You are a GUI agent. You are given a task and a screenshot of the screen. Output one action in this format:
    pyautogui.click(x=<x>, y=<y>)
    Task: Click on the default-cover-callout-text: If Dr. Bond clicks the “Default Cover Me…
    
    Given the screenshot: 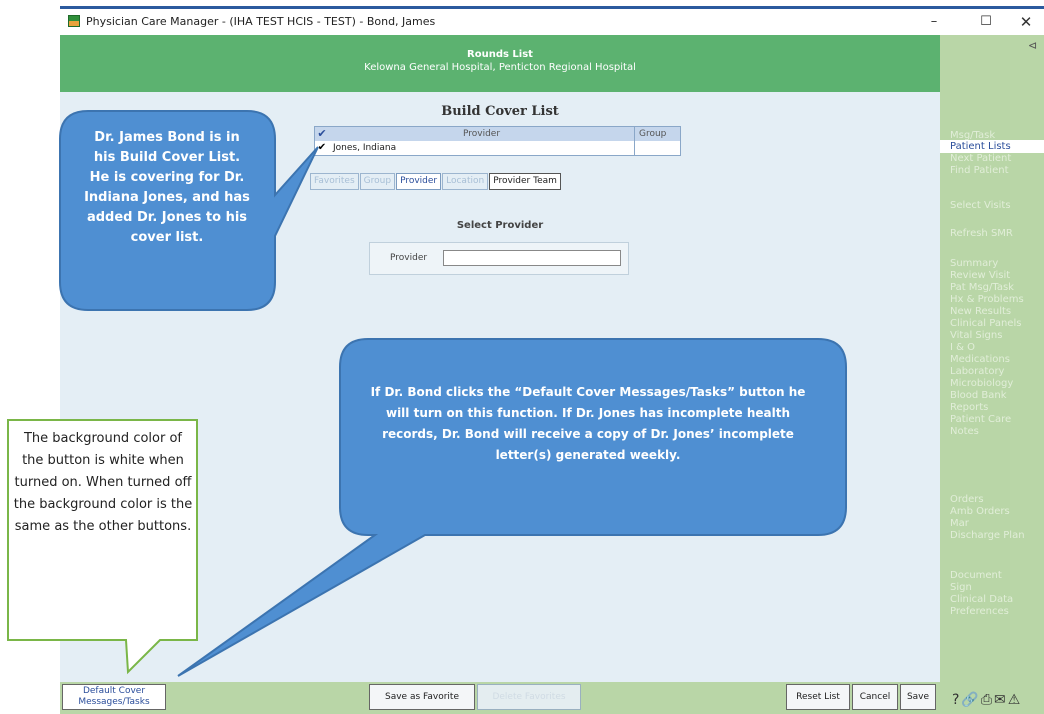 What is the action you would take?
    pyautogui.click(x=588, y=423)
    